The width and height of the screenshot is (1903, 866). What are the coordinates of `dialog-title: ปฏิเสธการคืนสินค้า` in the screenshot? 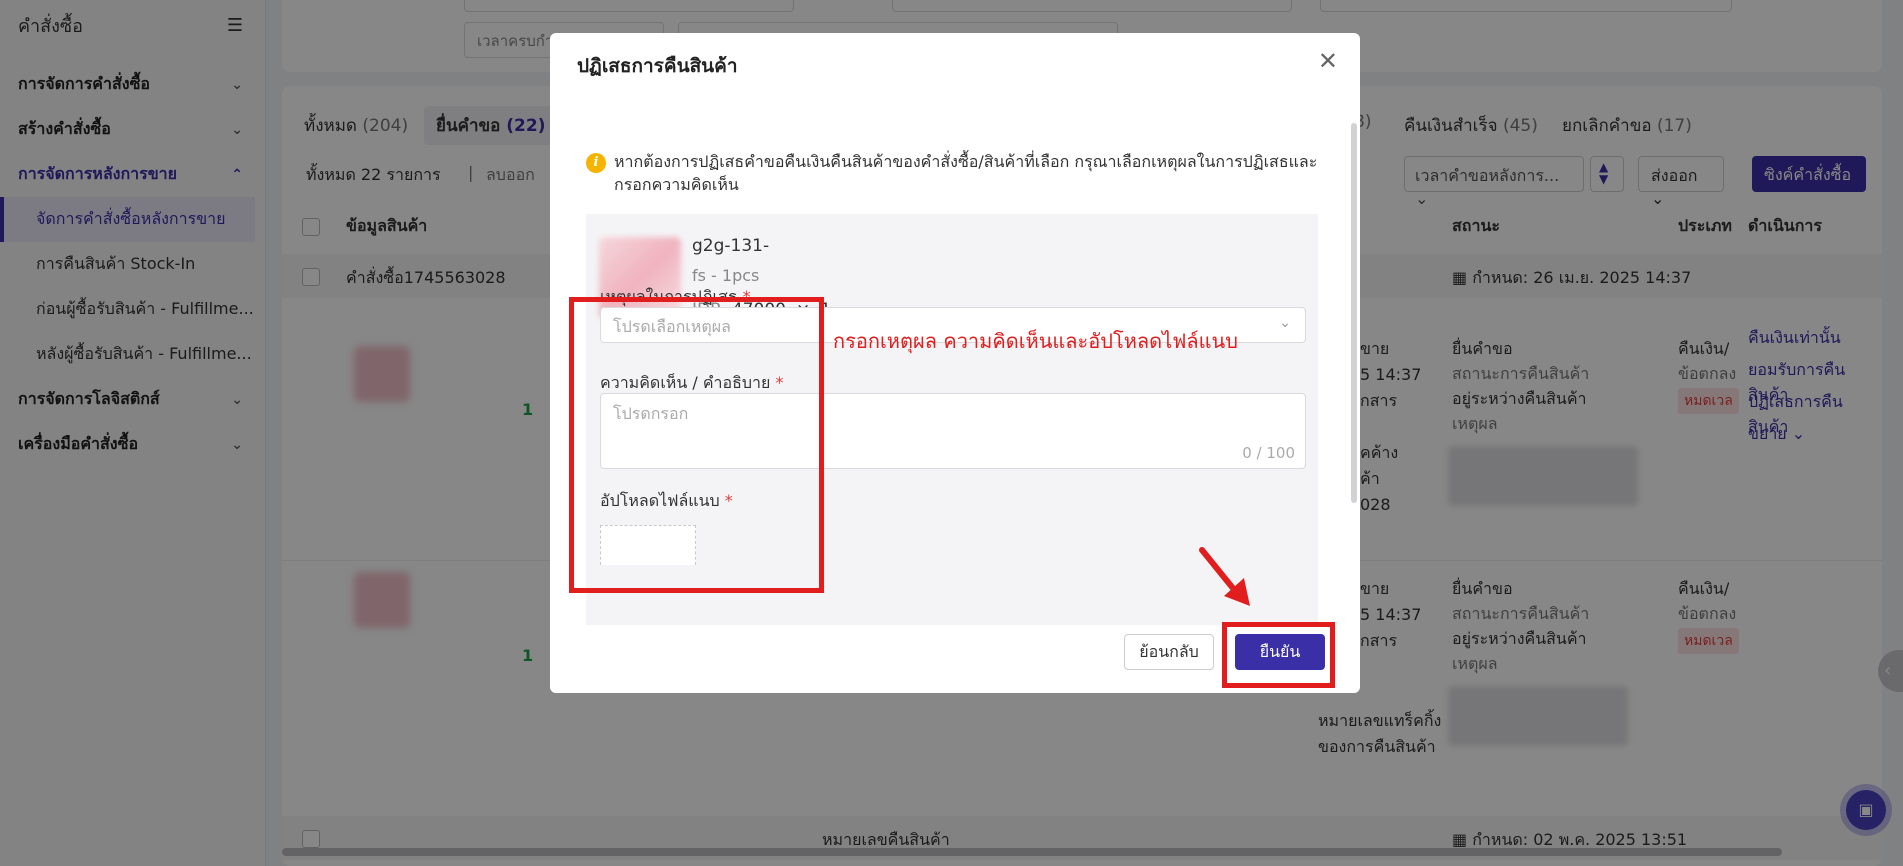 It's located at (657, 66).